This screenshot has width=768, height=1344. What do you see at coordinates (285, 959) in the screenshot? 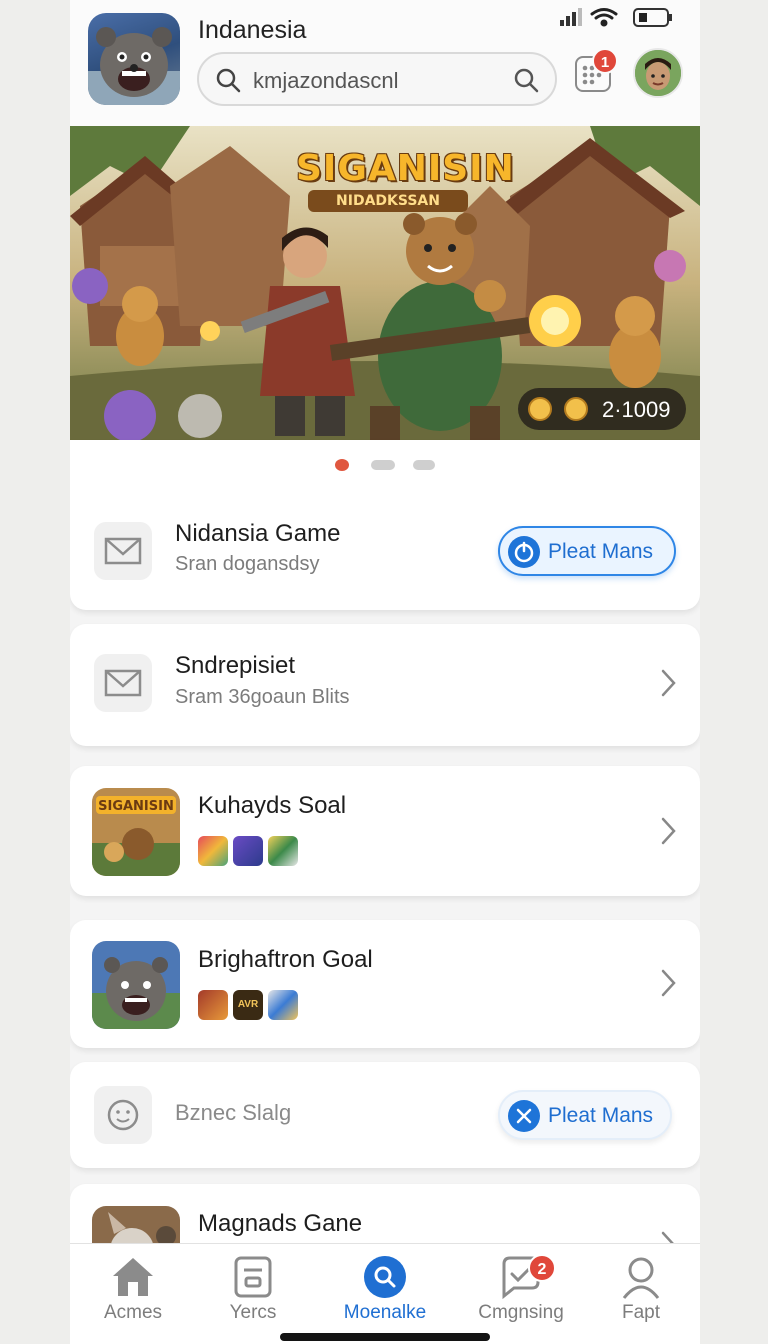
I see `card-title: Brighaftron Goal` at bounding box center [285, 959].